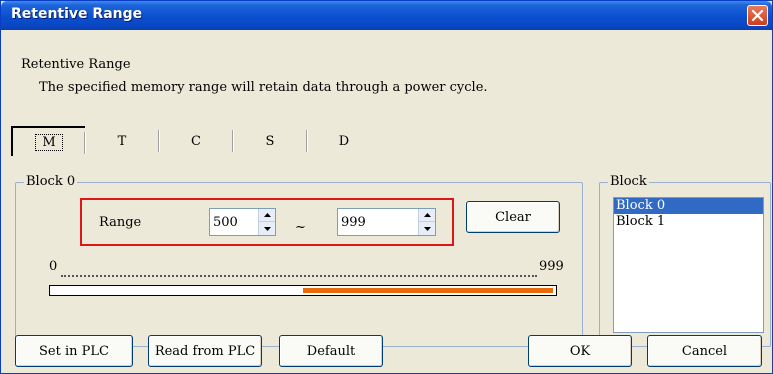 The height and width of the screenshot is (374, 773). I want to click on block-listbox: Block 0 Block 1, so click(688, 265).